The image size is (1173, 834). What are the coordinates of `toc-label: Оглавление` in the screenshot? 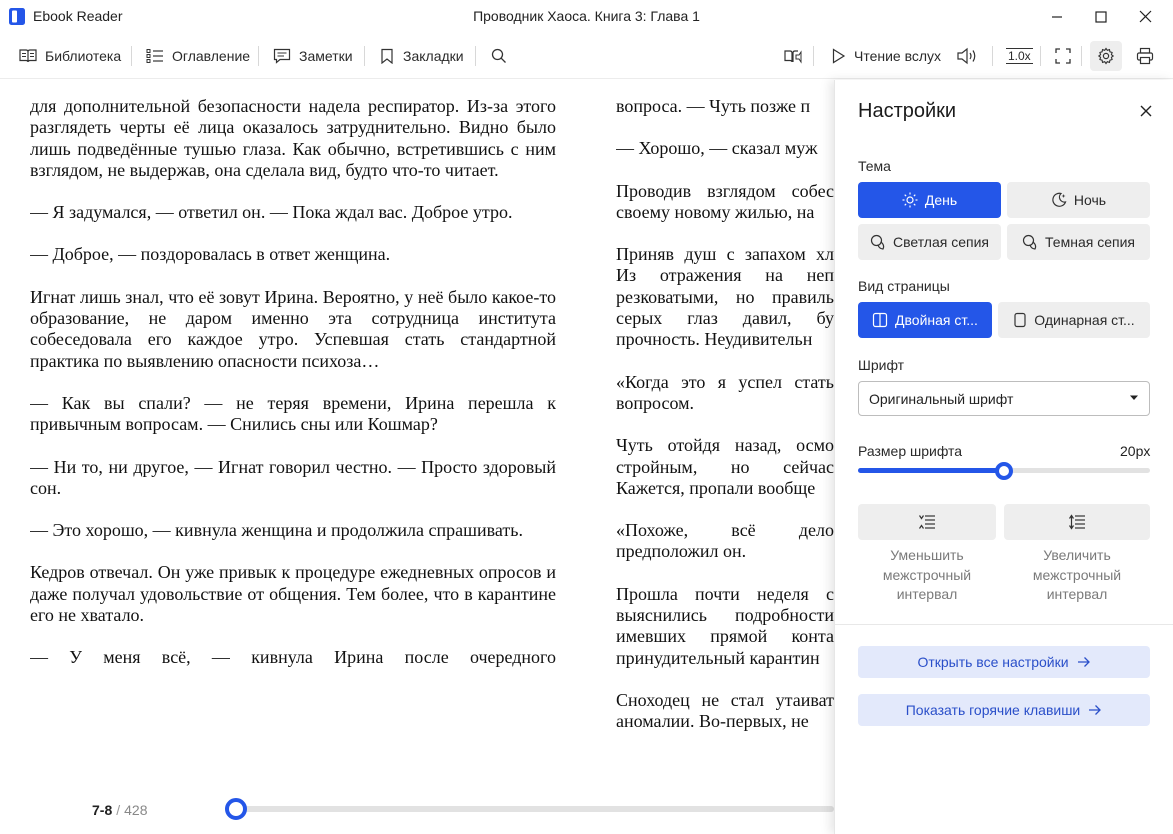 It's located at (211, 56).